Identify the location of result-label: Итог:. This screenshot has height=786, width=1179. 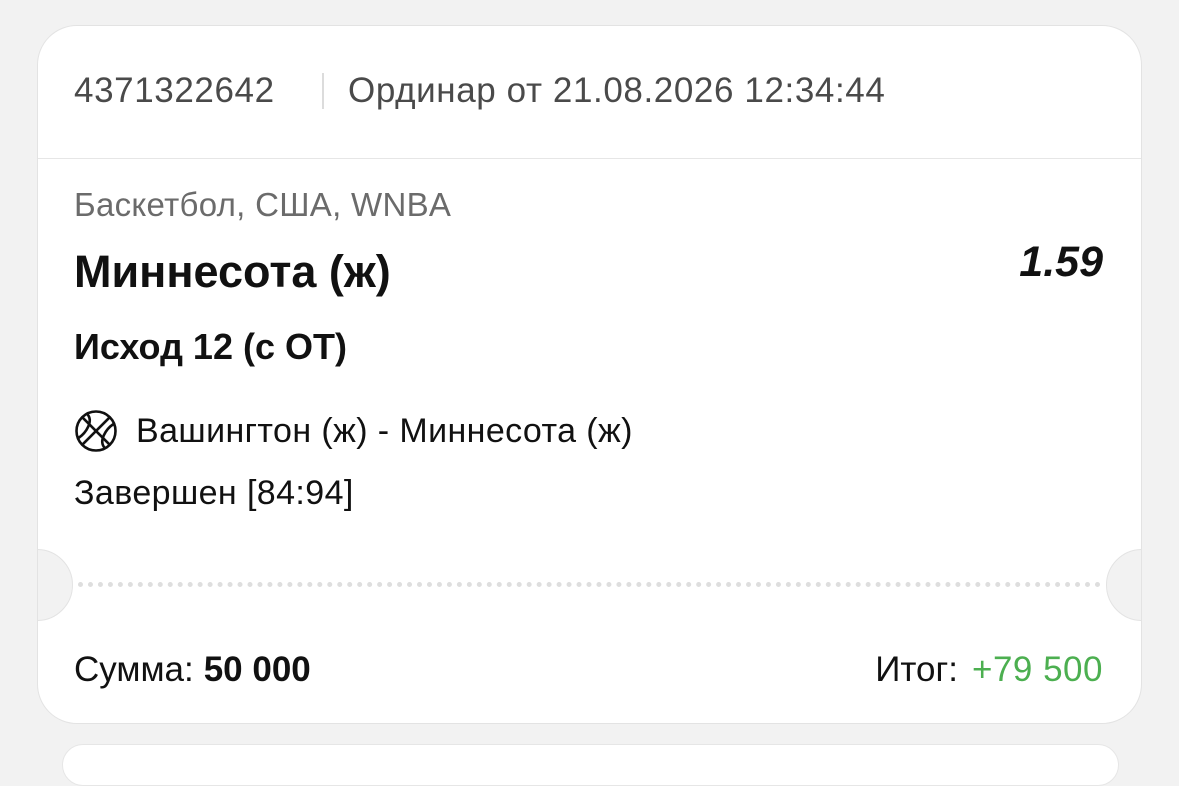
(916, 669).